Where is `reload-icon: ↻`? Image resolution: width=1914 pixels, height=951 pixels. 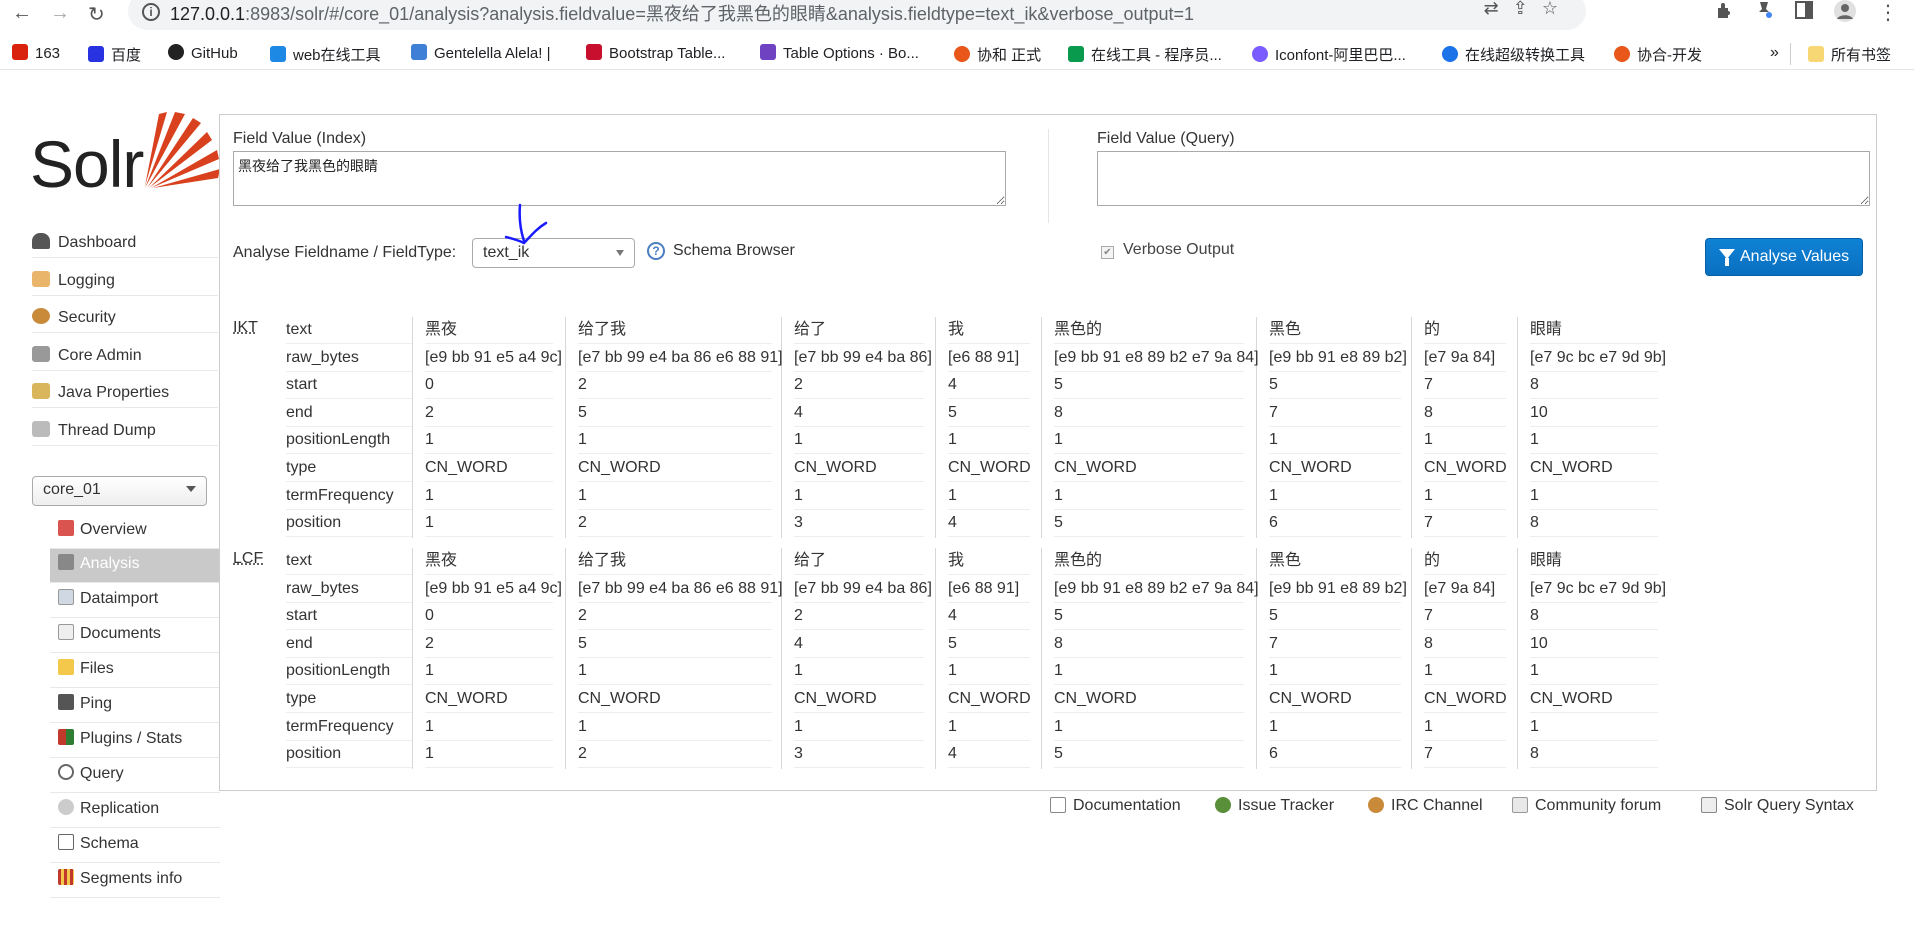
reload-icon: ↻ is located at coordinates (96, 14).